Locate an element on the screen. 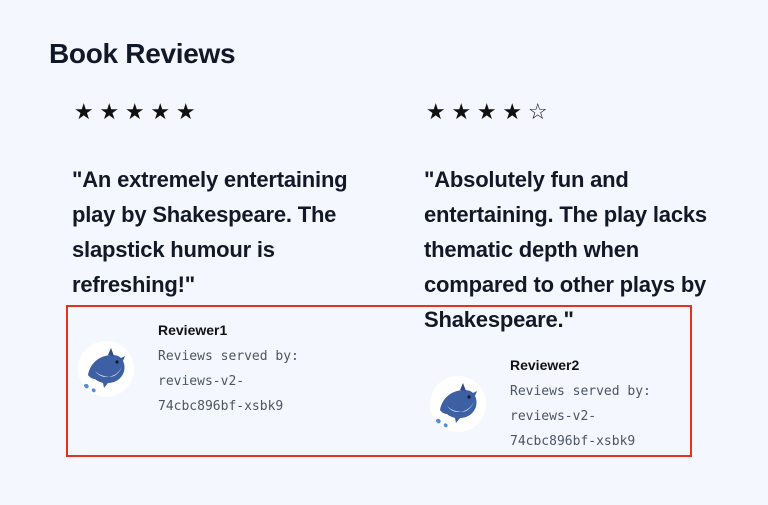 The height and width of the screenshot is (505, 768). reviewer-name: Reviewer1 is located at coordinates (193, 330).